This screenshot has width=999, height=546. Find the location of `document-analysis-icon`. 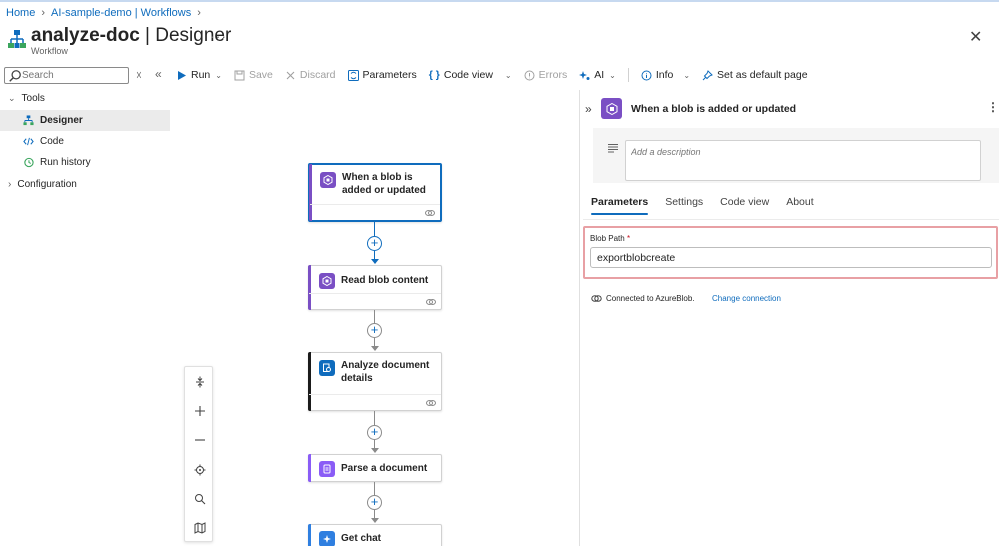

document-analysis-icon is located at coordinates (327, 368).